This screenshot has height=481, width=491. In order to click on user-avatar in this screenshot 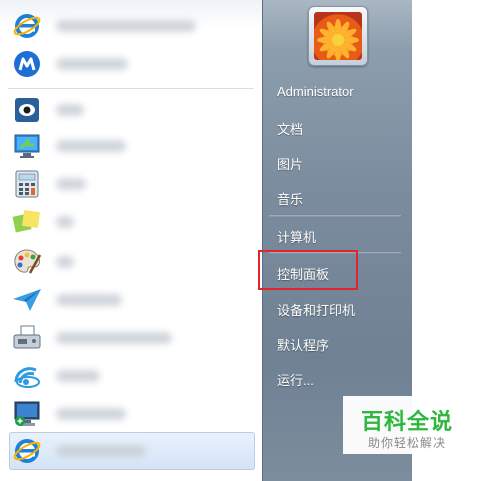, I will do `click(338, 36)`.